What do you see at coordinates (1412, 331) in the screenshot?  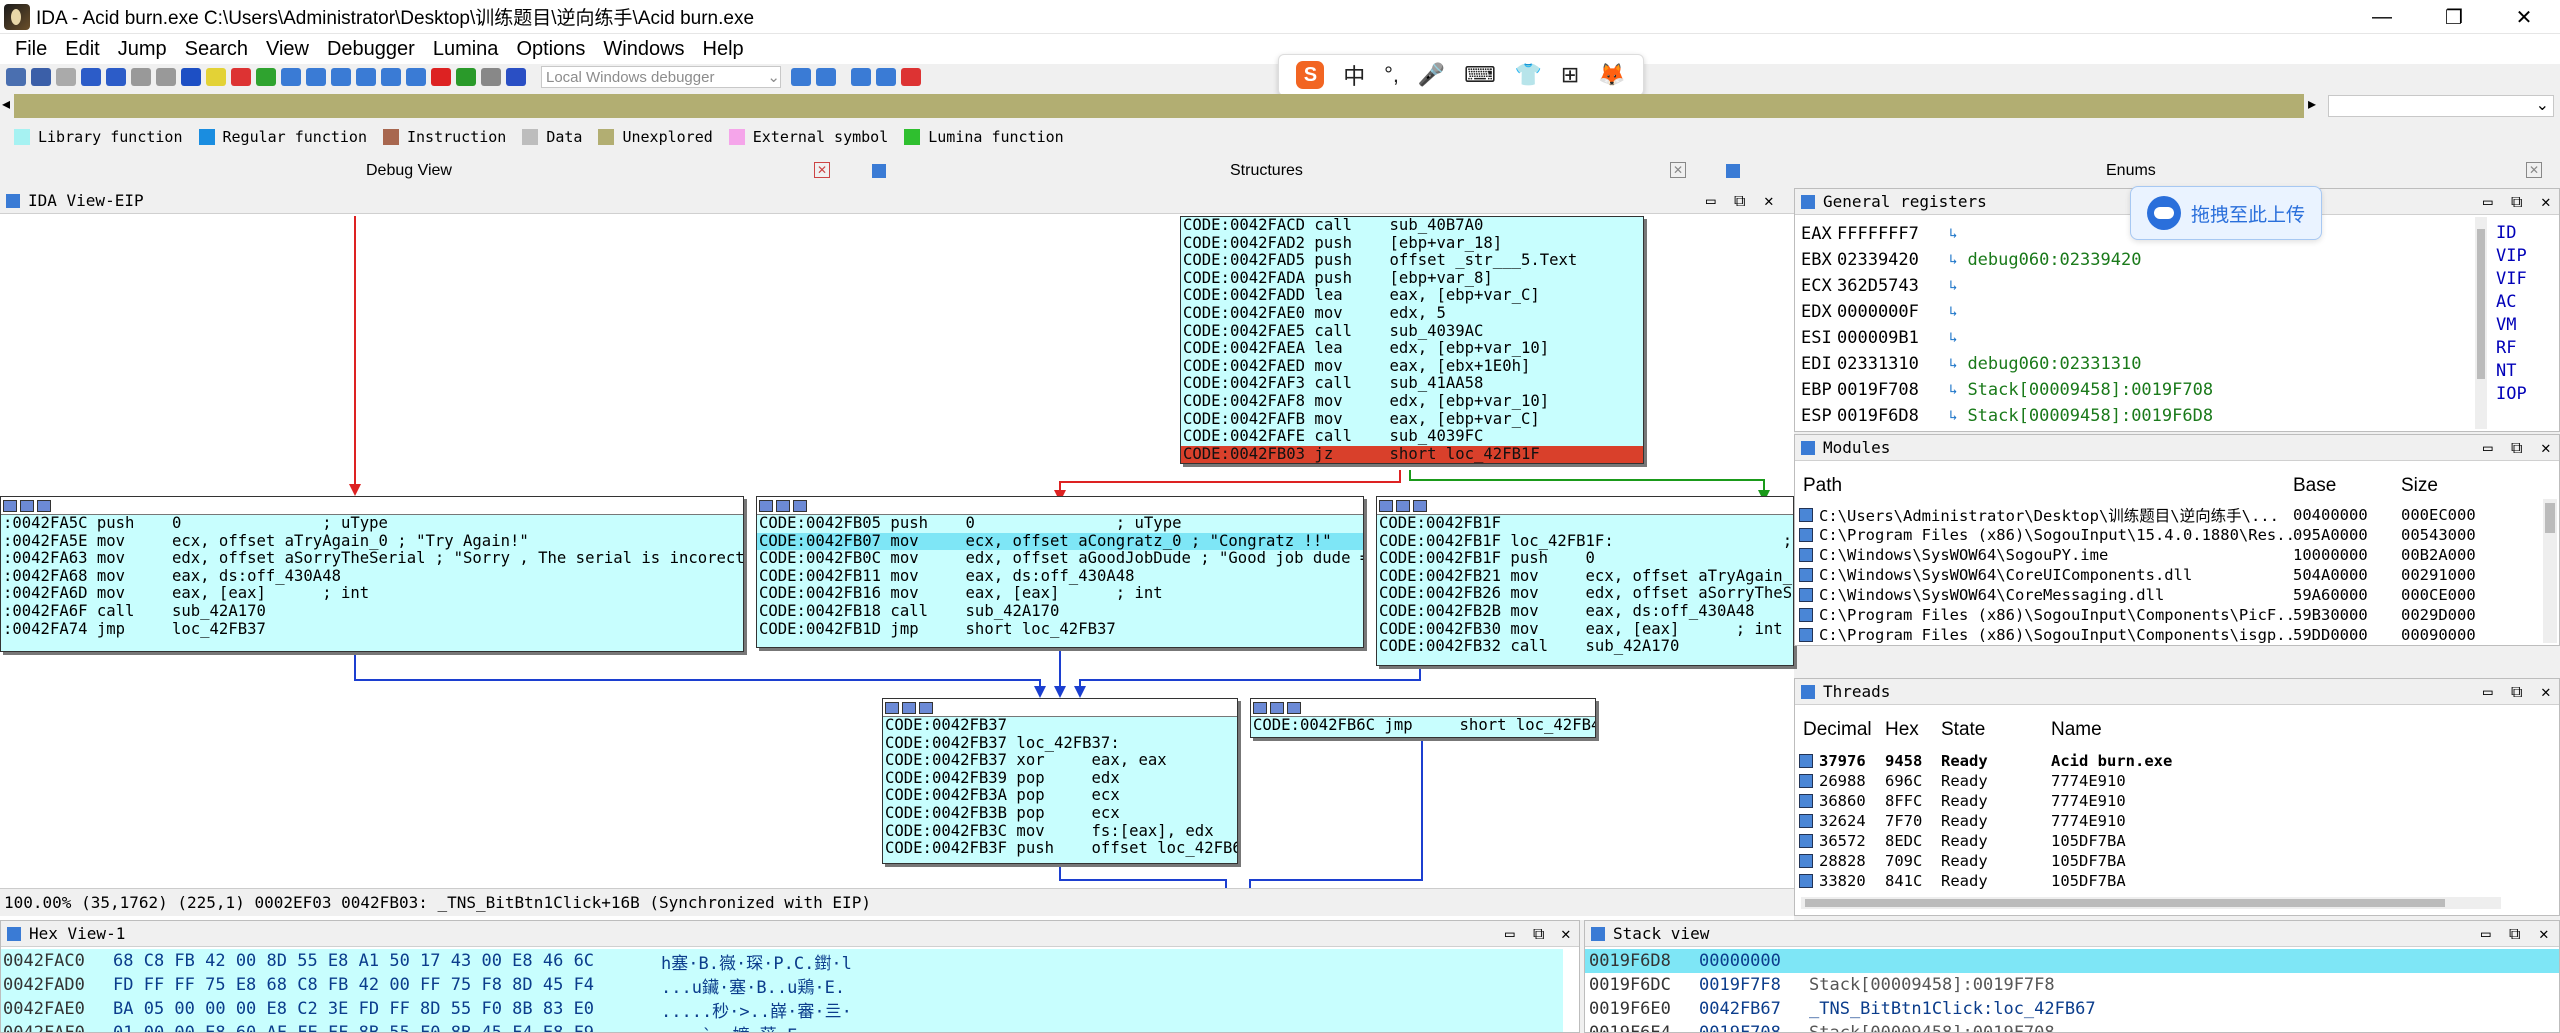 I see `code-line: CODE:0042FAE5 call sub_4039AC` at bounding box center [1412, 331].